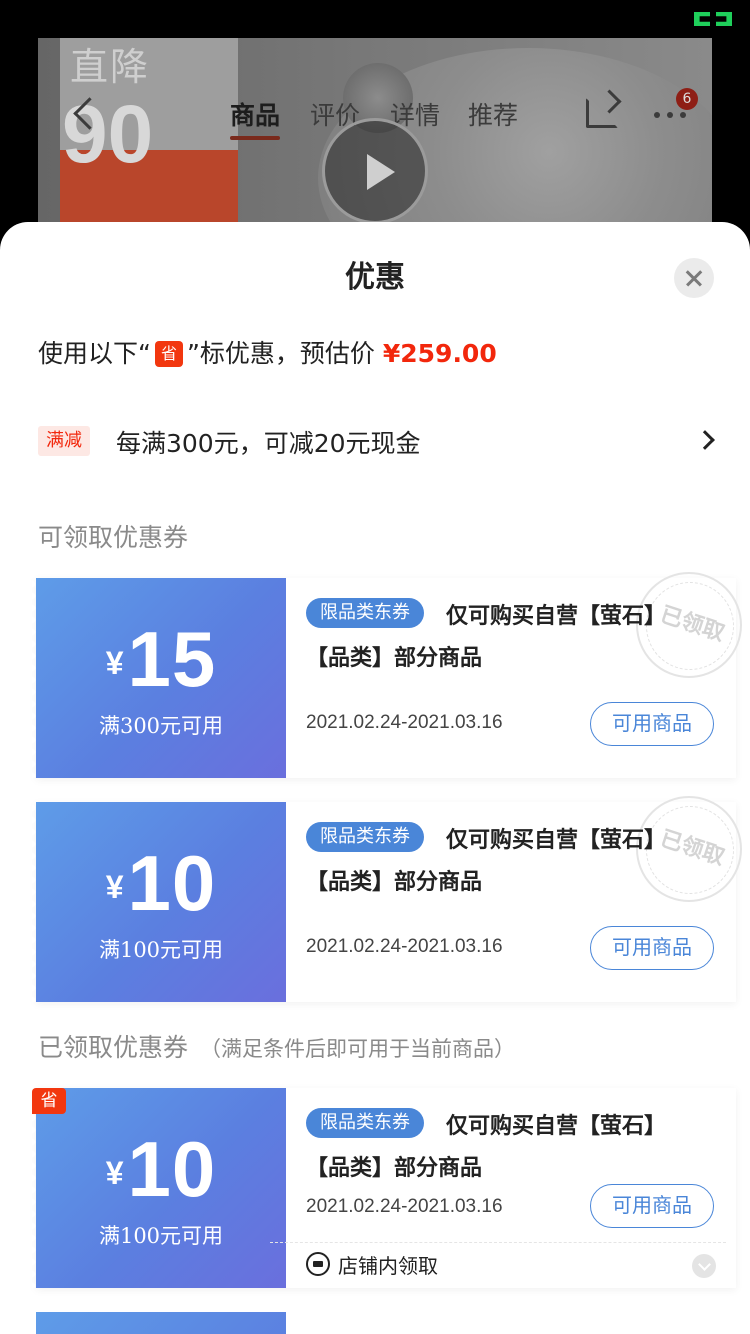 Image resolution: width=750 pixels, height=1334 pixels. Describe the element at coordinates (83, 114) in the screenshot. I see `back-arrow-icon` at that location.